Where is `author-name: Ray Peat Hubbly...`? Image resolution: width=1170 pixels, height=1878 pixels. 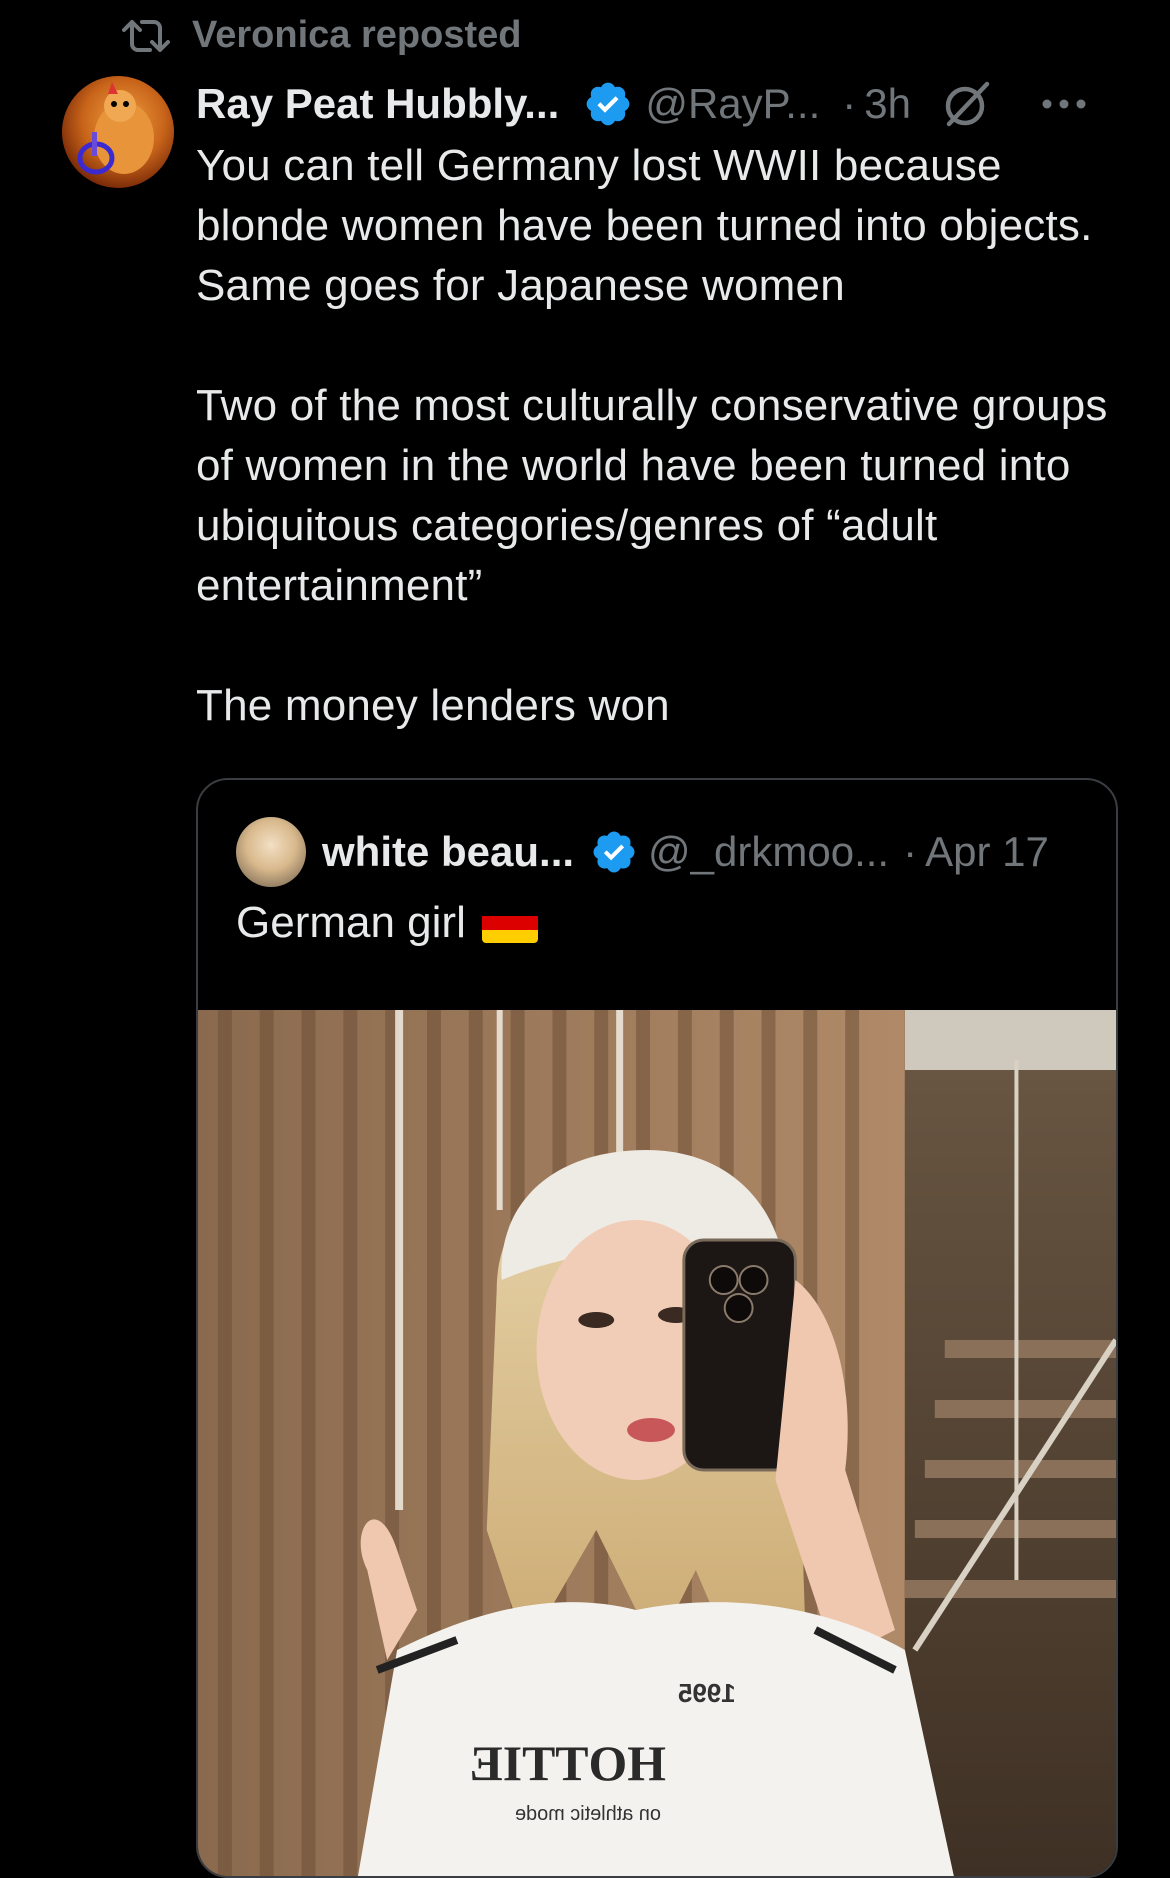
author-name: Ray Peat Hubbly... is located at coordinates (377, 104).